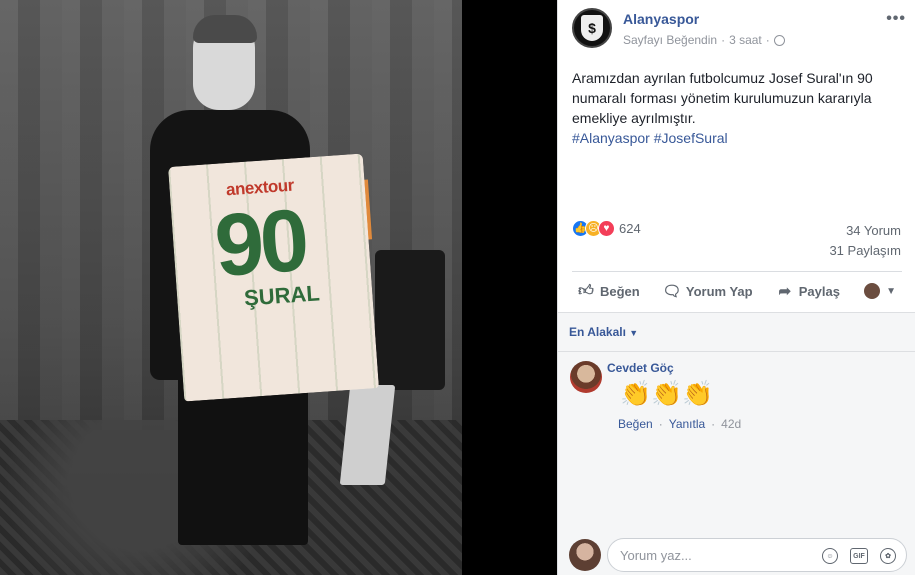 The image size is (915, 575). Describe the element at coordinates (687, 424) in the screenshot. I see `comment-reply-link: Yanıtla` at that location.